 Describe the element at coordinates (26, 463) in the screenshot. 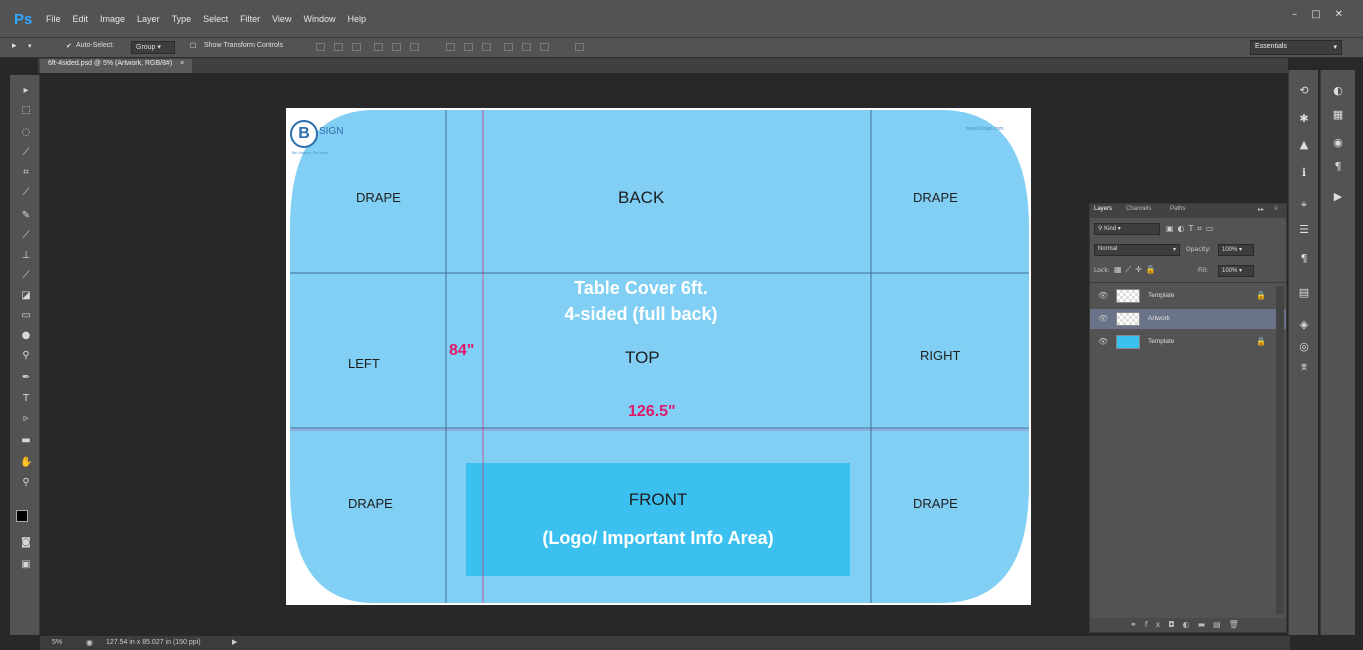

I see `hand-tool-icon: ✋` at that location.